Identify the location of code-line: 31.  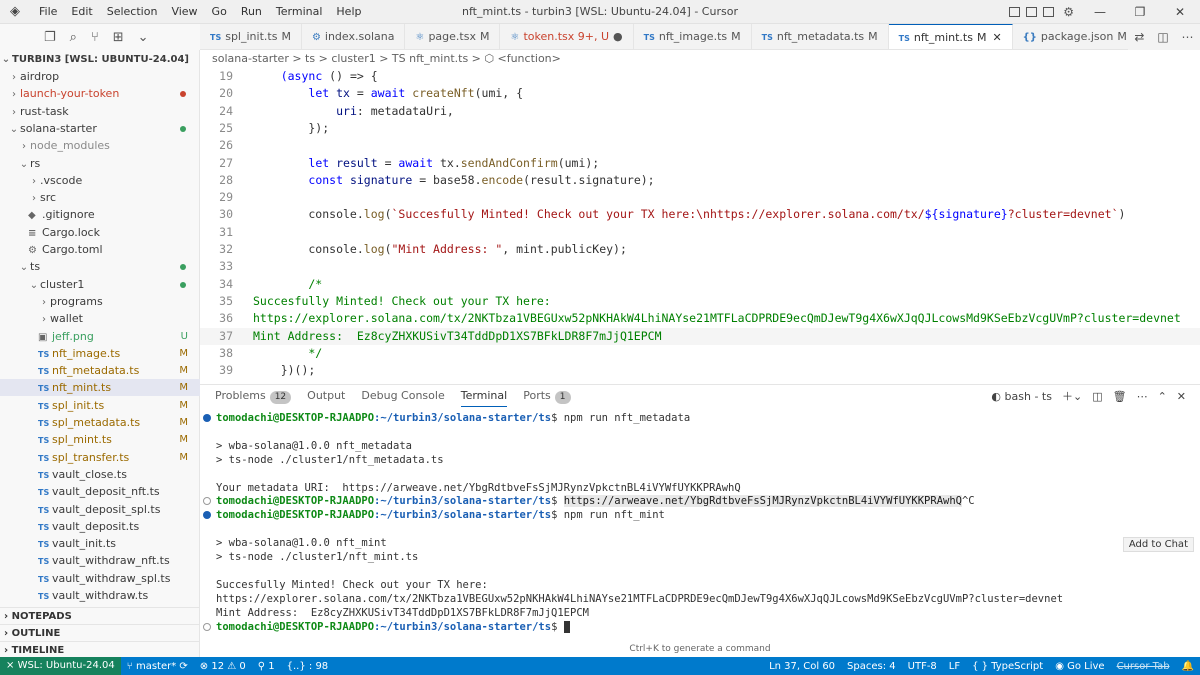
(700, 232).